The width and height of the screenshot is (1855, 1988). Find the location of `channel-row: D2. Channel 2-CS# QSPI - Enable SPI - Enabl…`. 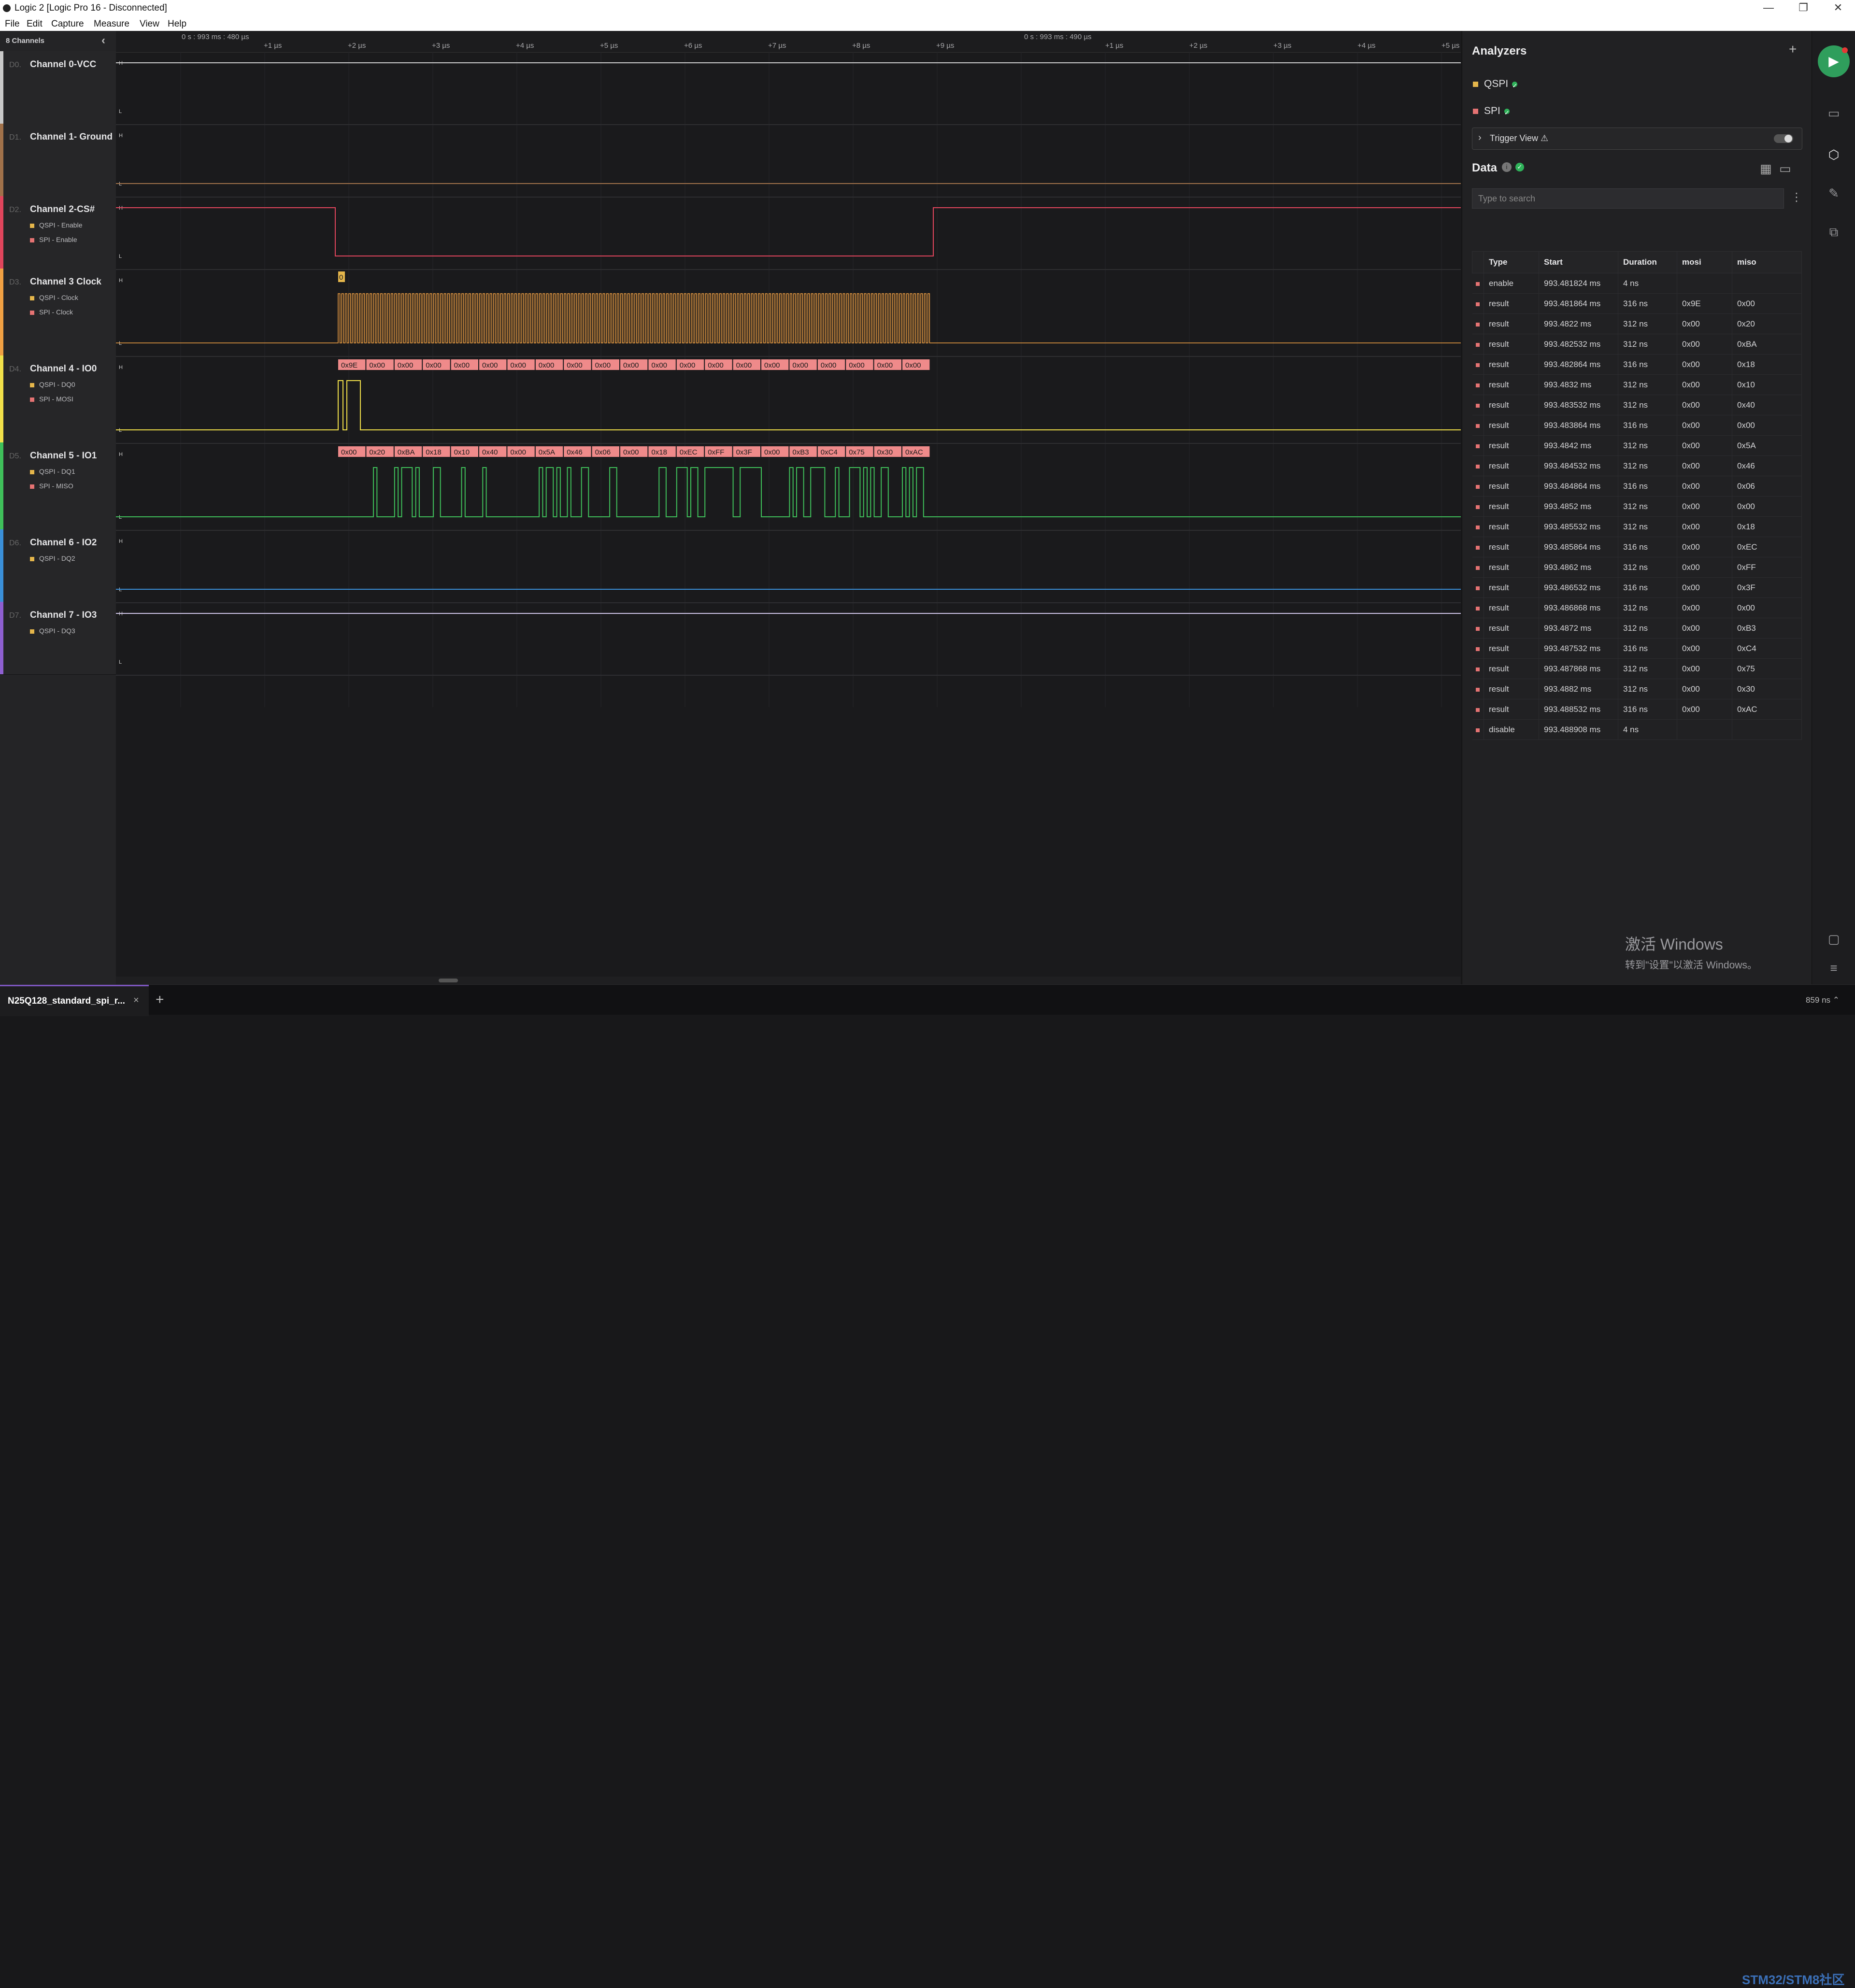

channel-row: D2. Channel 2-CS# QSPI - Enable SPI - Enabl… is located at coordinates (58, 232).